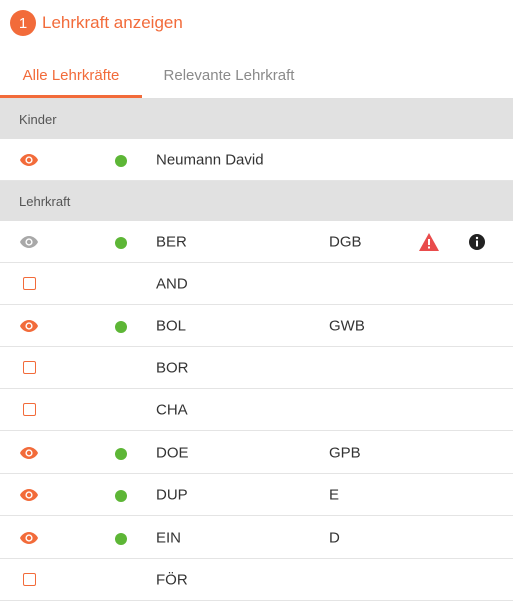  I want to click on row-name: EIN, so click(169, 537).